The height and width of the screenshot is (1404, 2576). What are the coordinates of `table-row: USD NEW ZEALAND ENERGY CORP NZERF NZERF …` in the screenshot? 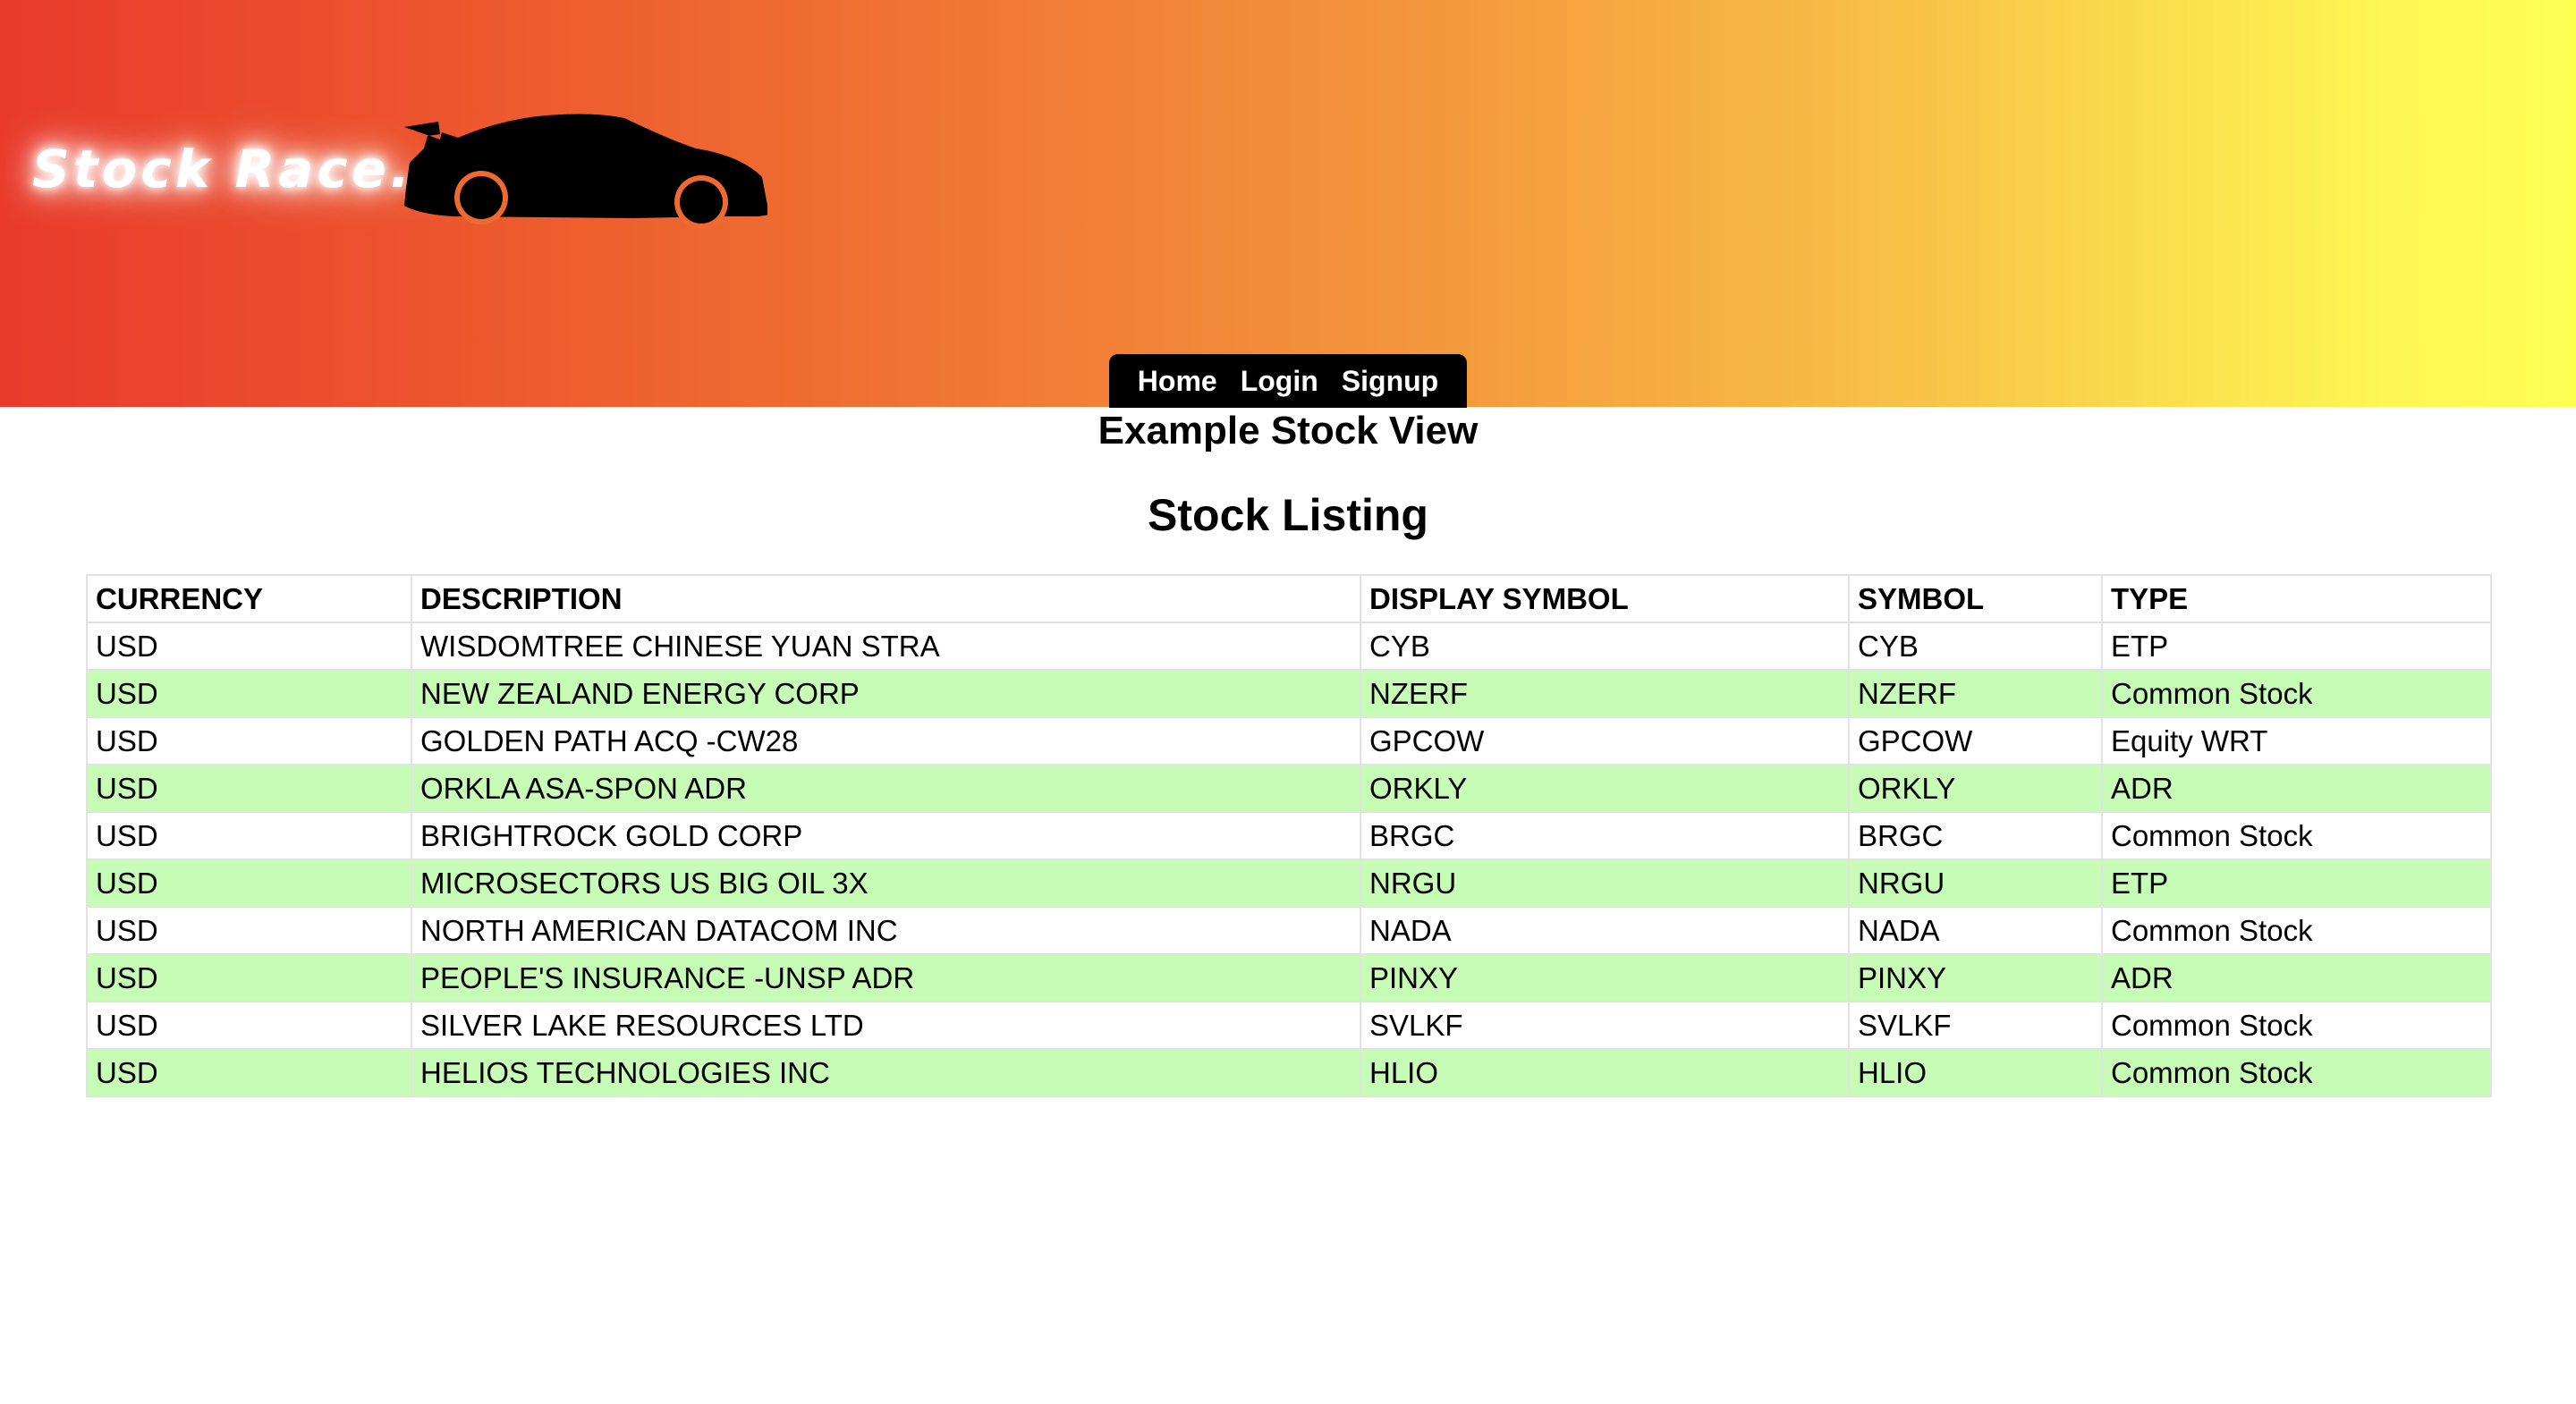 It's located at (1289, 694).